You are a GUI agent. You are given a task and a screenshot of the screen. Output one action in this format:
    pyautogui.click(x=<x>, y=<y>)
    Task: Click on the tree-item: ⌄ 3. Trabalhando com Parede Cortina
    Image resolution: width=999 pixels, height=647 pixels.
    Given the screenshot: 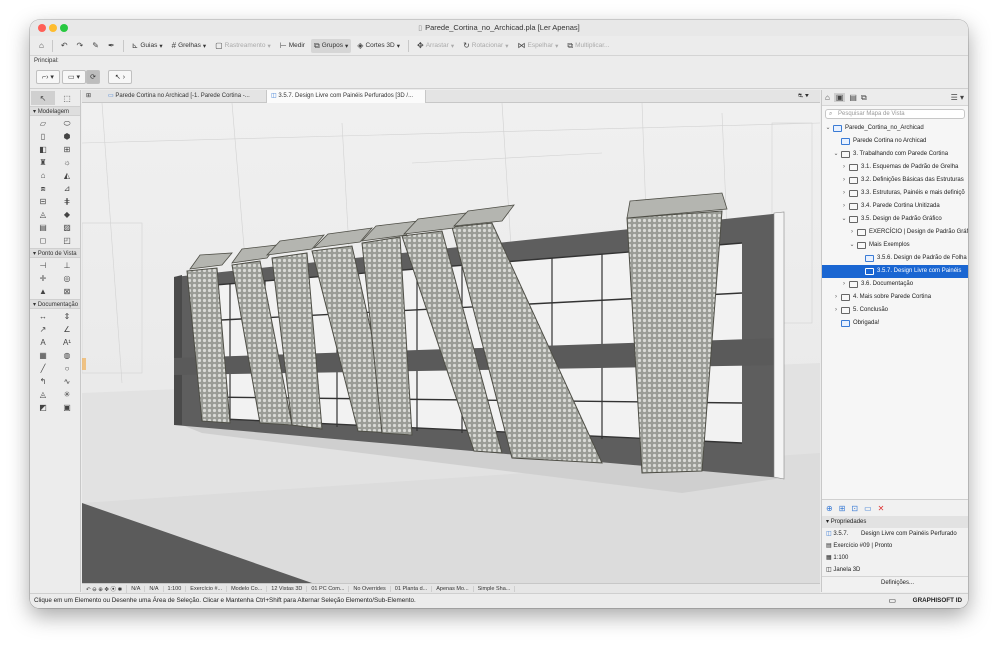 What is the action you would take?
    pyautogui.click(x=895, y=154)
    